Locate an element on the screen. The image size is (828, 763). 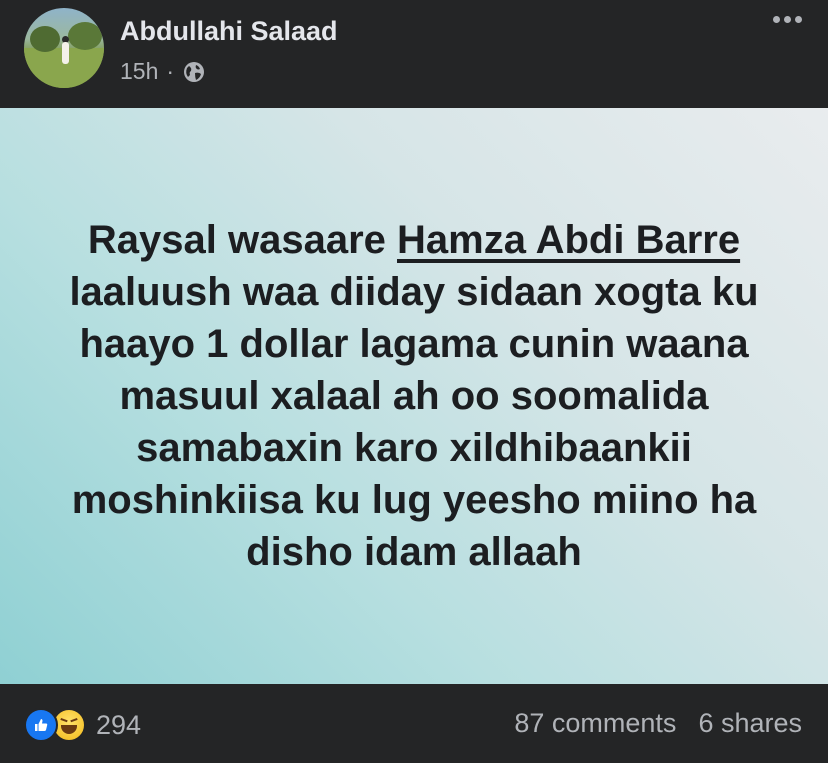
post-text-before: Raysal wasaare is located at coordinates (242, 240).